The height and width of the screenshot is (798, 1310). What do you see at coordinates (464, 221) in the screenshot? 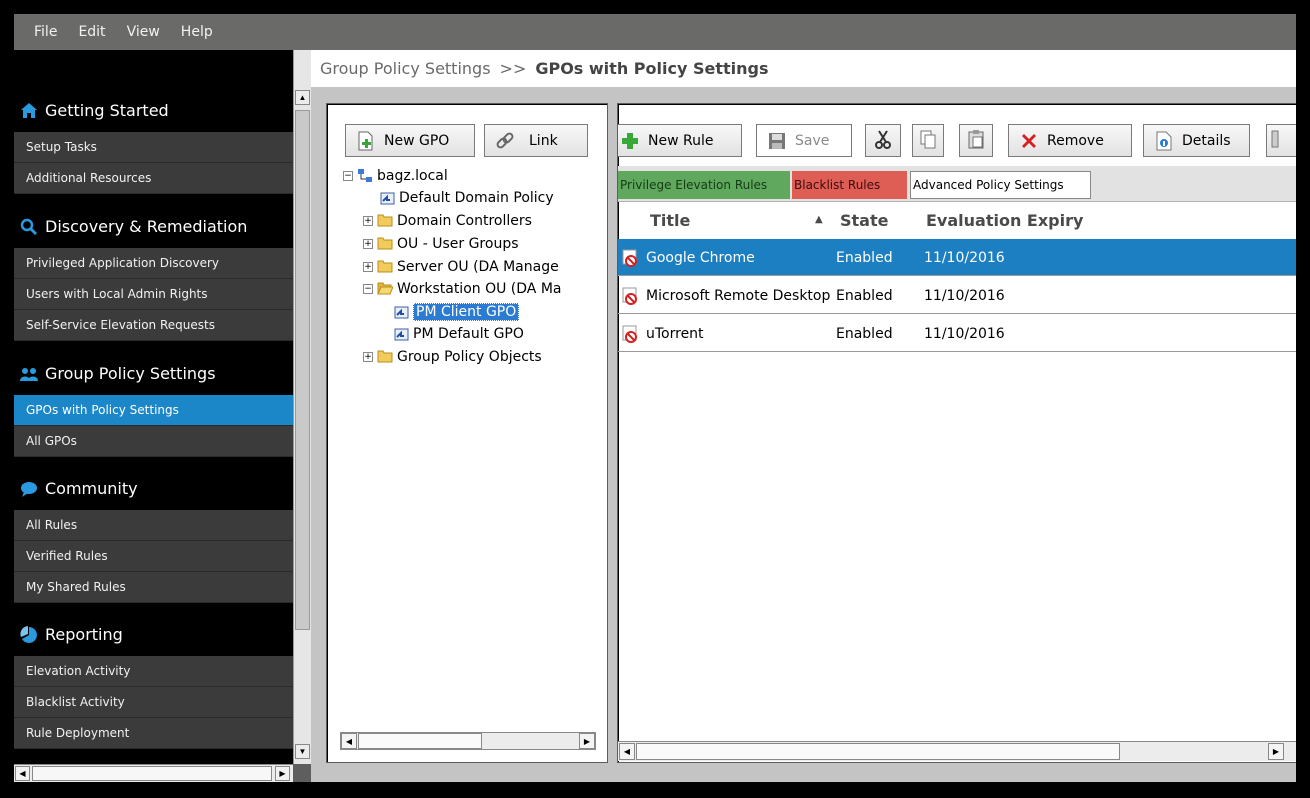
I see `tree-label: Domain Controllers` at bounding box center [464, 221].